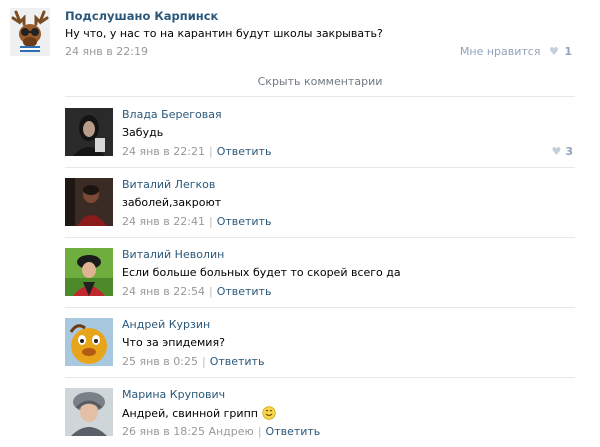  I want to click on comment-author: Влада Береговая, so click(172, 114).